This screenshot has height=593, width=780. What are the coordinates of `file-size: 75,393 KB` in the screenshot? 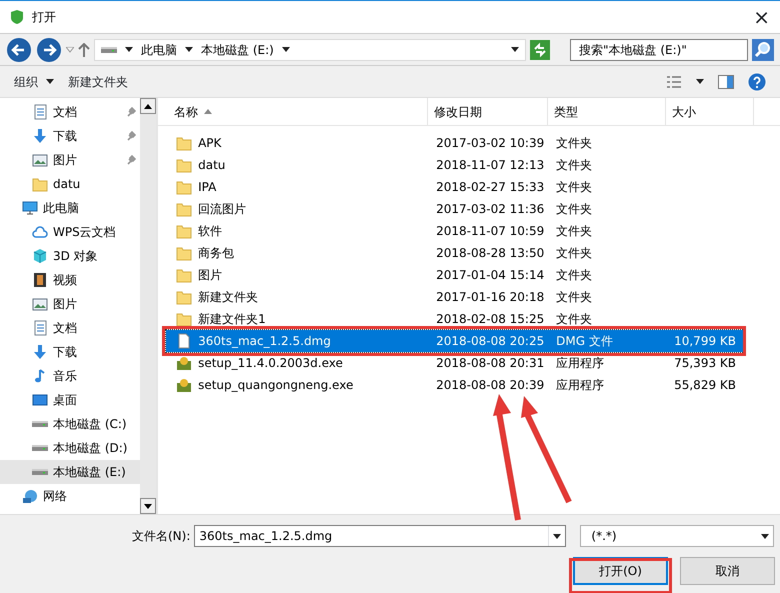 It's located at (705, 363).